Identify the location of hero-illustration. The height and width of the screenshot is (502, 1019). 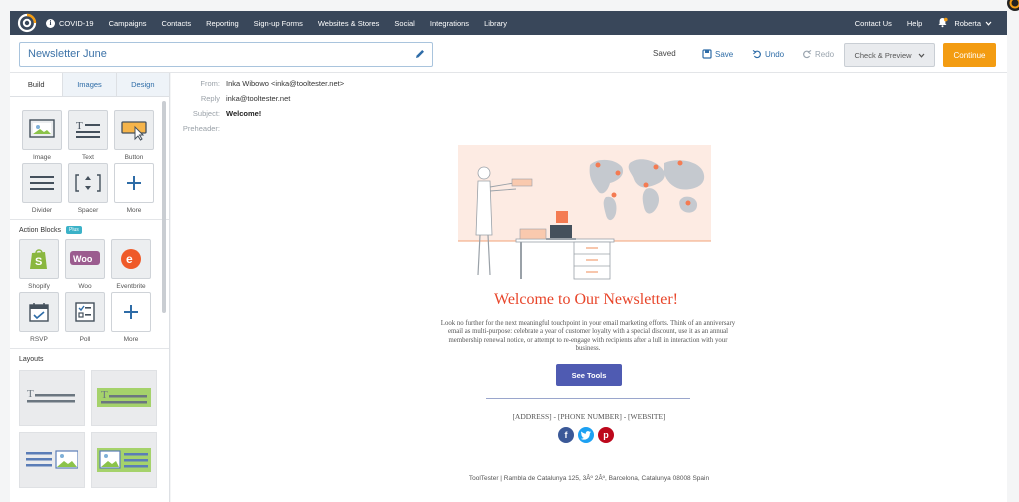
(584, 215).